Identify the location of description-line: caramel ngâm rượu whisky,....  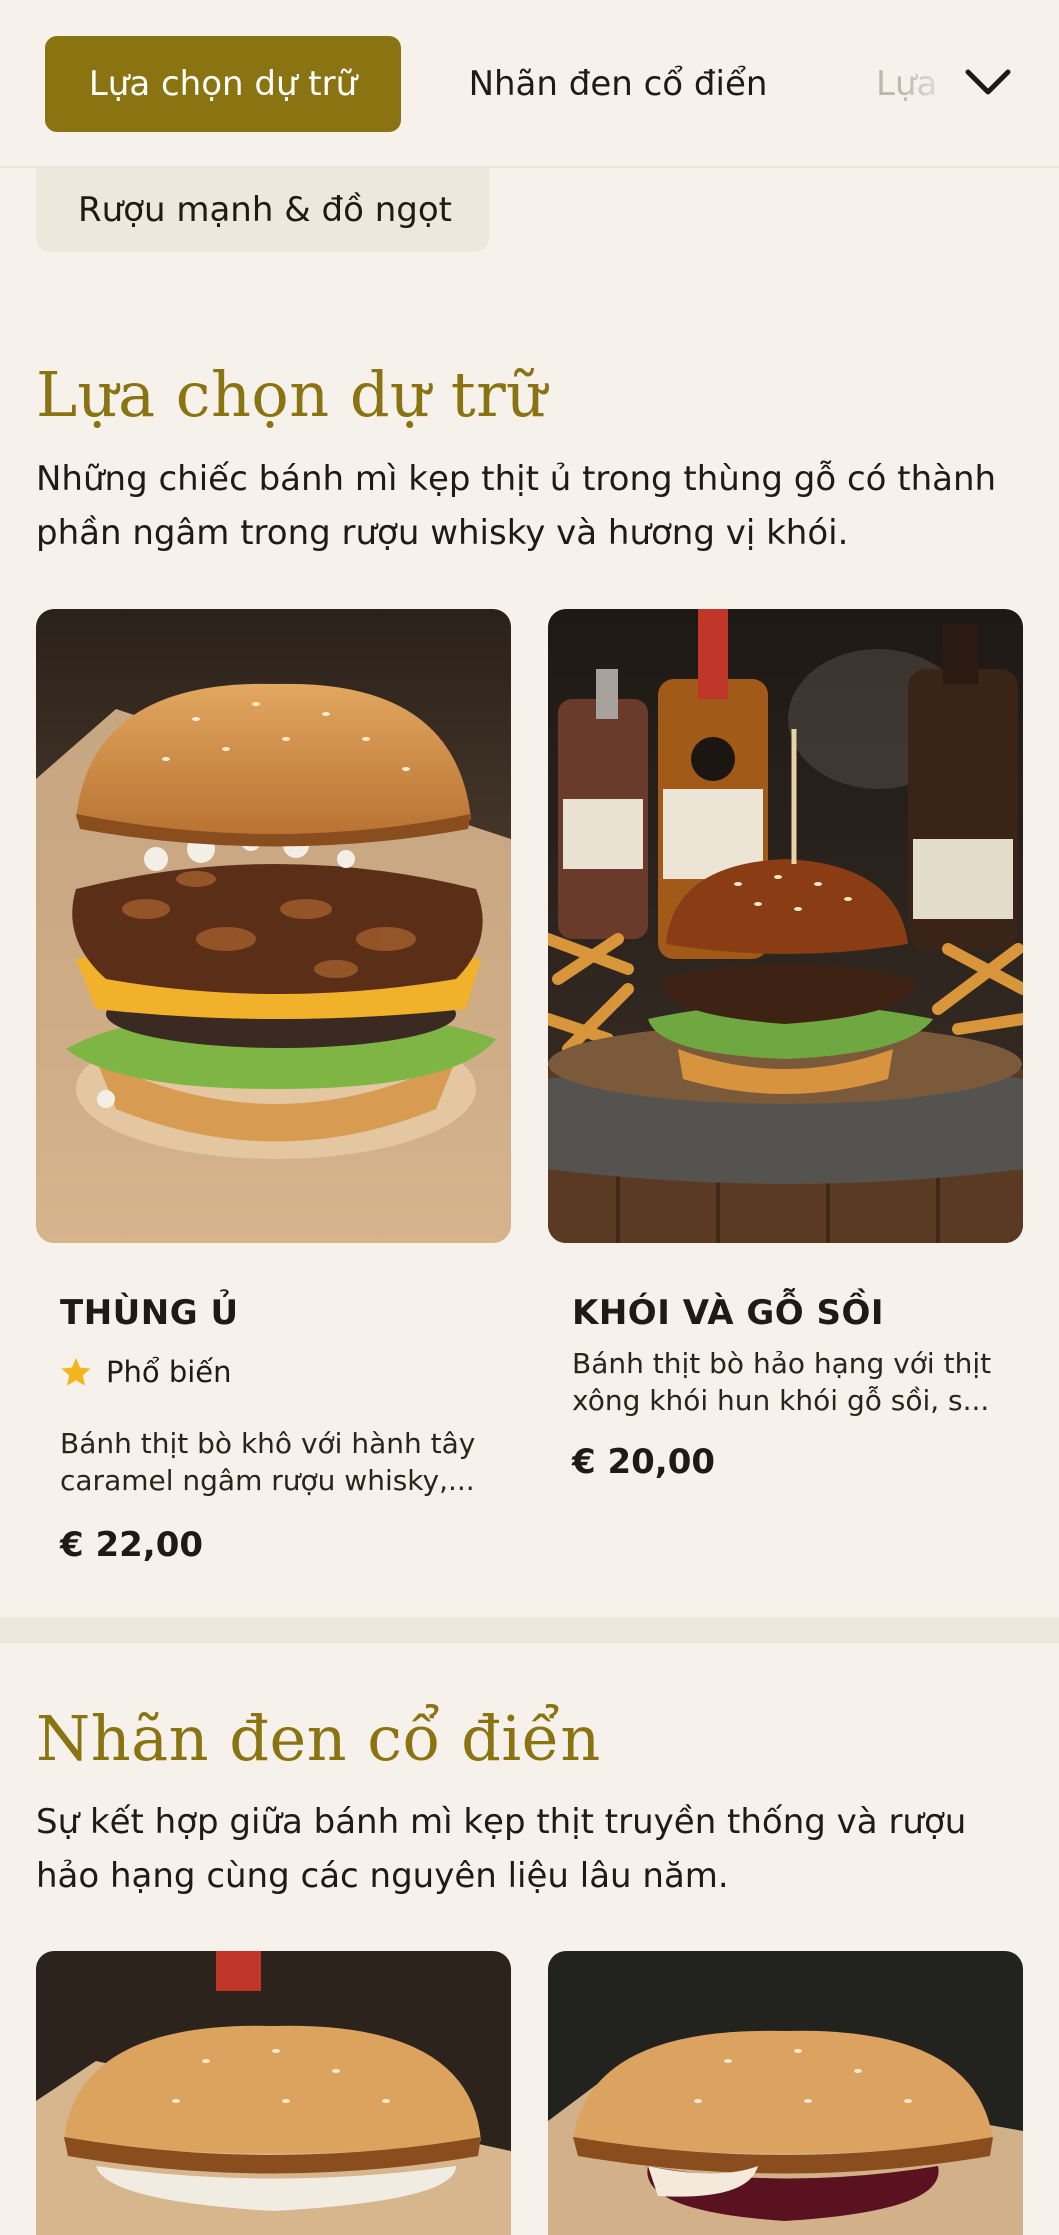
(267, 1480).